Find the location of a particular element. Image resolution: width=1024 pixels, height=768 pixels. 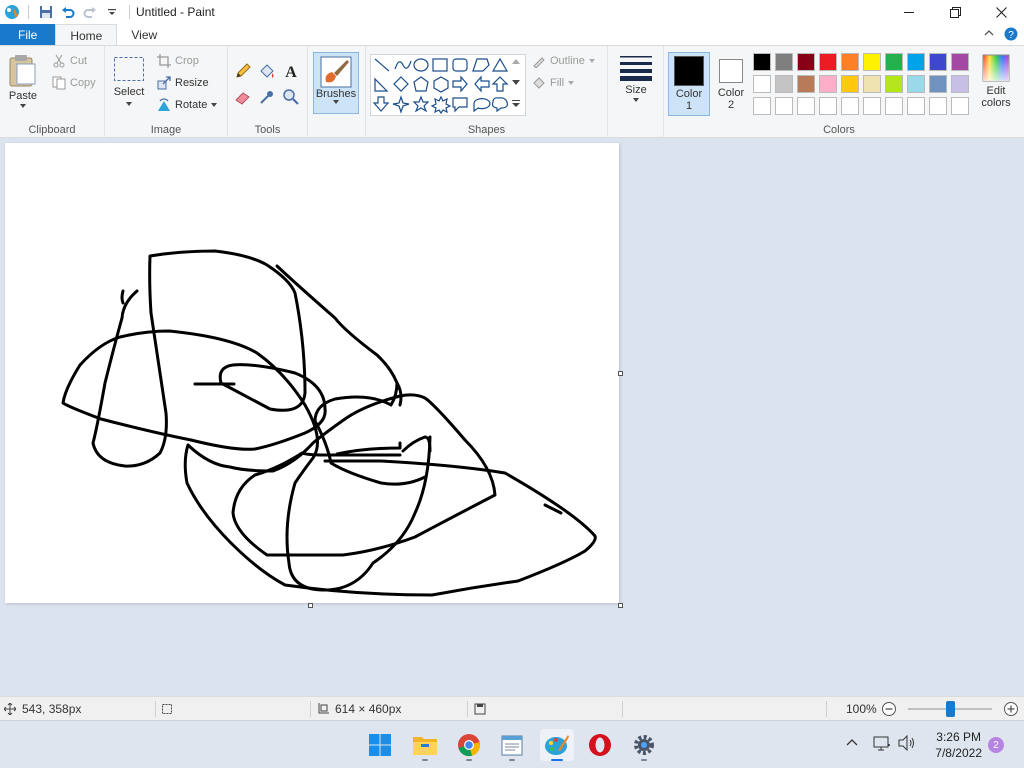

show-hidden-icons-chevron is located at coordinates (852, 744).